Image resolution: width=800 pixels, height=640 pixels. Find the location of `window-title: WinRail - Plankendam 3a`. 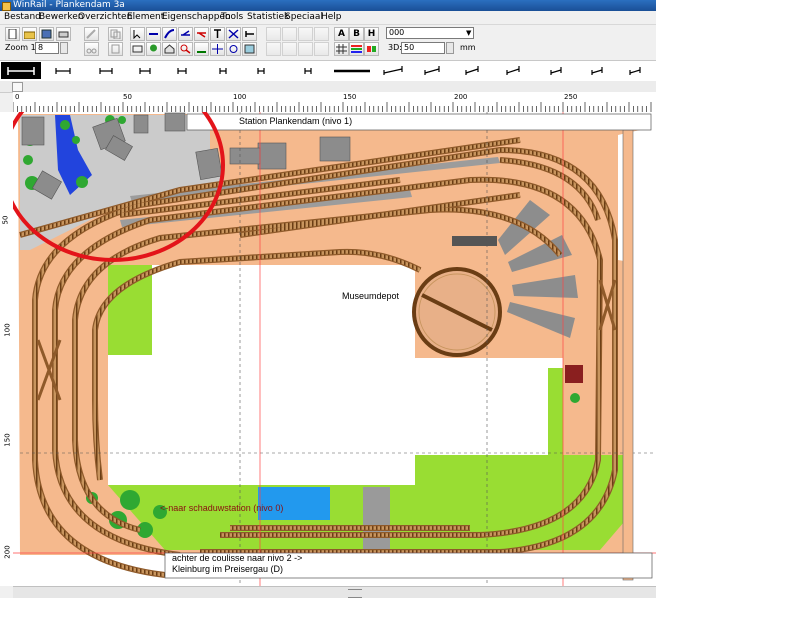

window-title: WinRail - Plankendam 3a is located at coordinates (69, 5).